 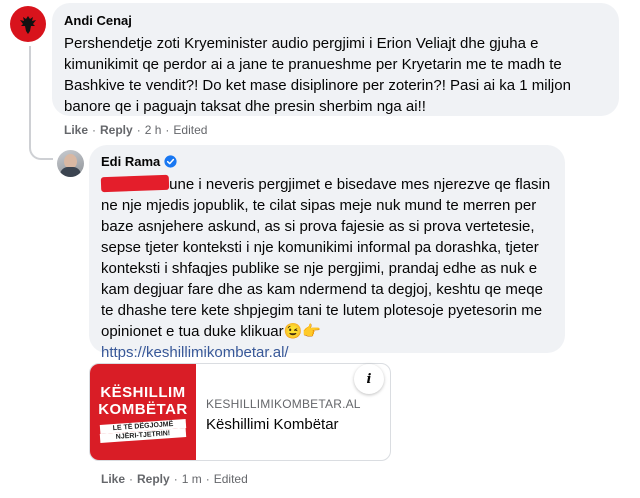 What do you see at coordinates (70, 172) in the screenshot?
I see `avatar-body` at bounding box center [70, 172].